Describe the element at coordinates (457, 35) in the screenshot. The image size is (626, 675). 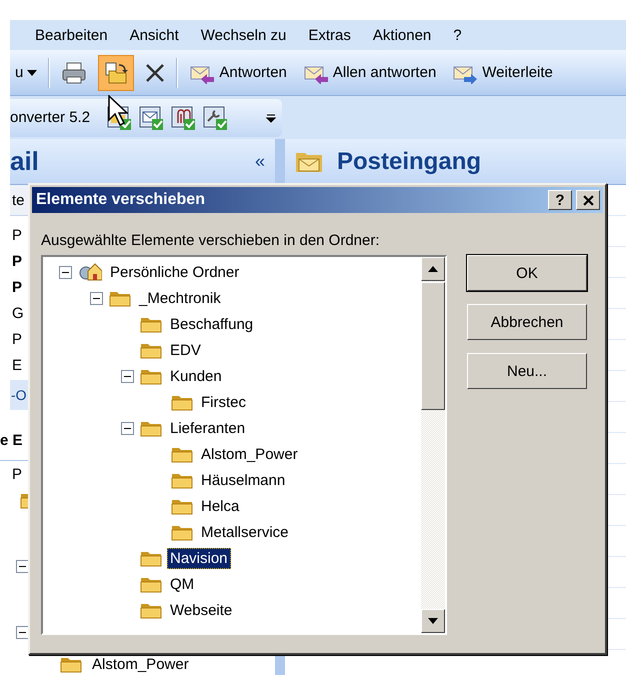
I see `menu-item: ?` at that location.